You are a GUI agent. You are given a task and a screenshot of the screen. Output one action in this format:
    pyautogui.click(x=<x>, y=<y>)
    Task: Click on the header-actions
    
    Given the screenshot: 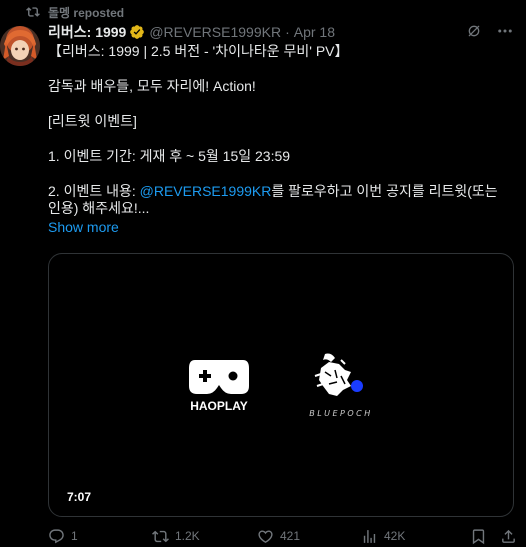 What is the action you would take?
    pyautogui.click(x=490, y=31)
    